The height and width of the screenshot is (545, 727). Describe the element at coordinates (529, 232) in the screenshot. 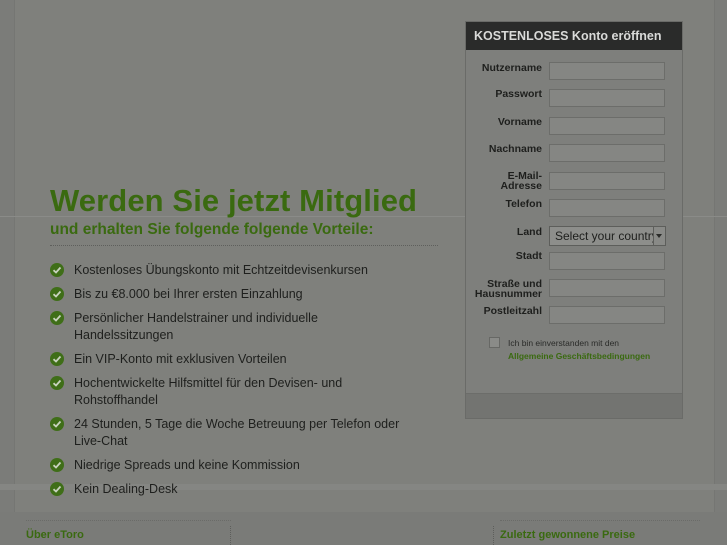

I see `country-label: Land` at that location.